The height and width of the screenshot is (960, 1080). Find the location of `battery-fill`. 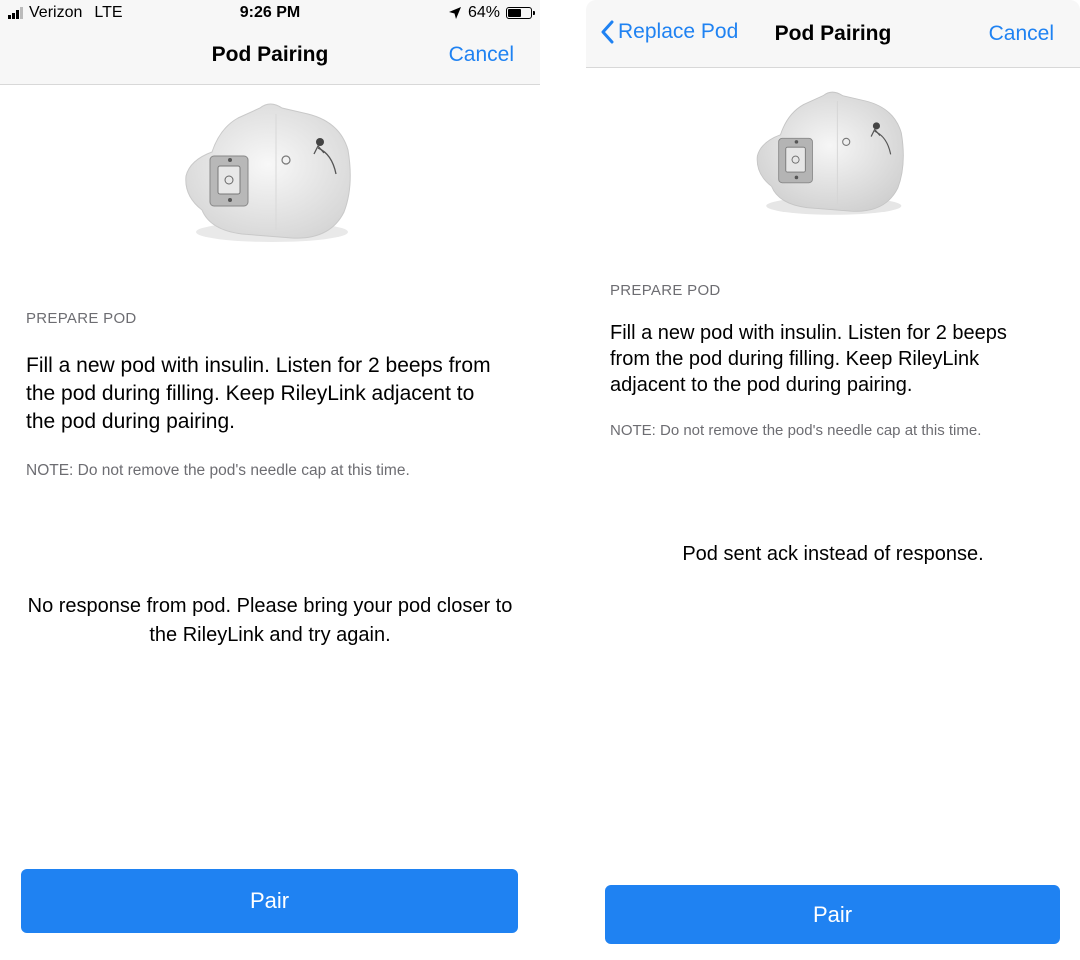

battery-fill is located at coordinates (515, 13).